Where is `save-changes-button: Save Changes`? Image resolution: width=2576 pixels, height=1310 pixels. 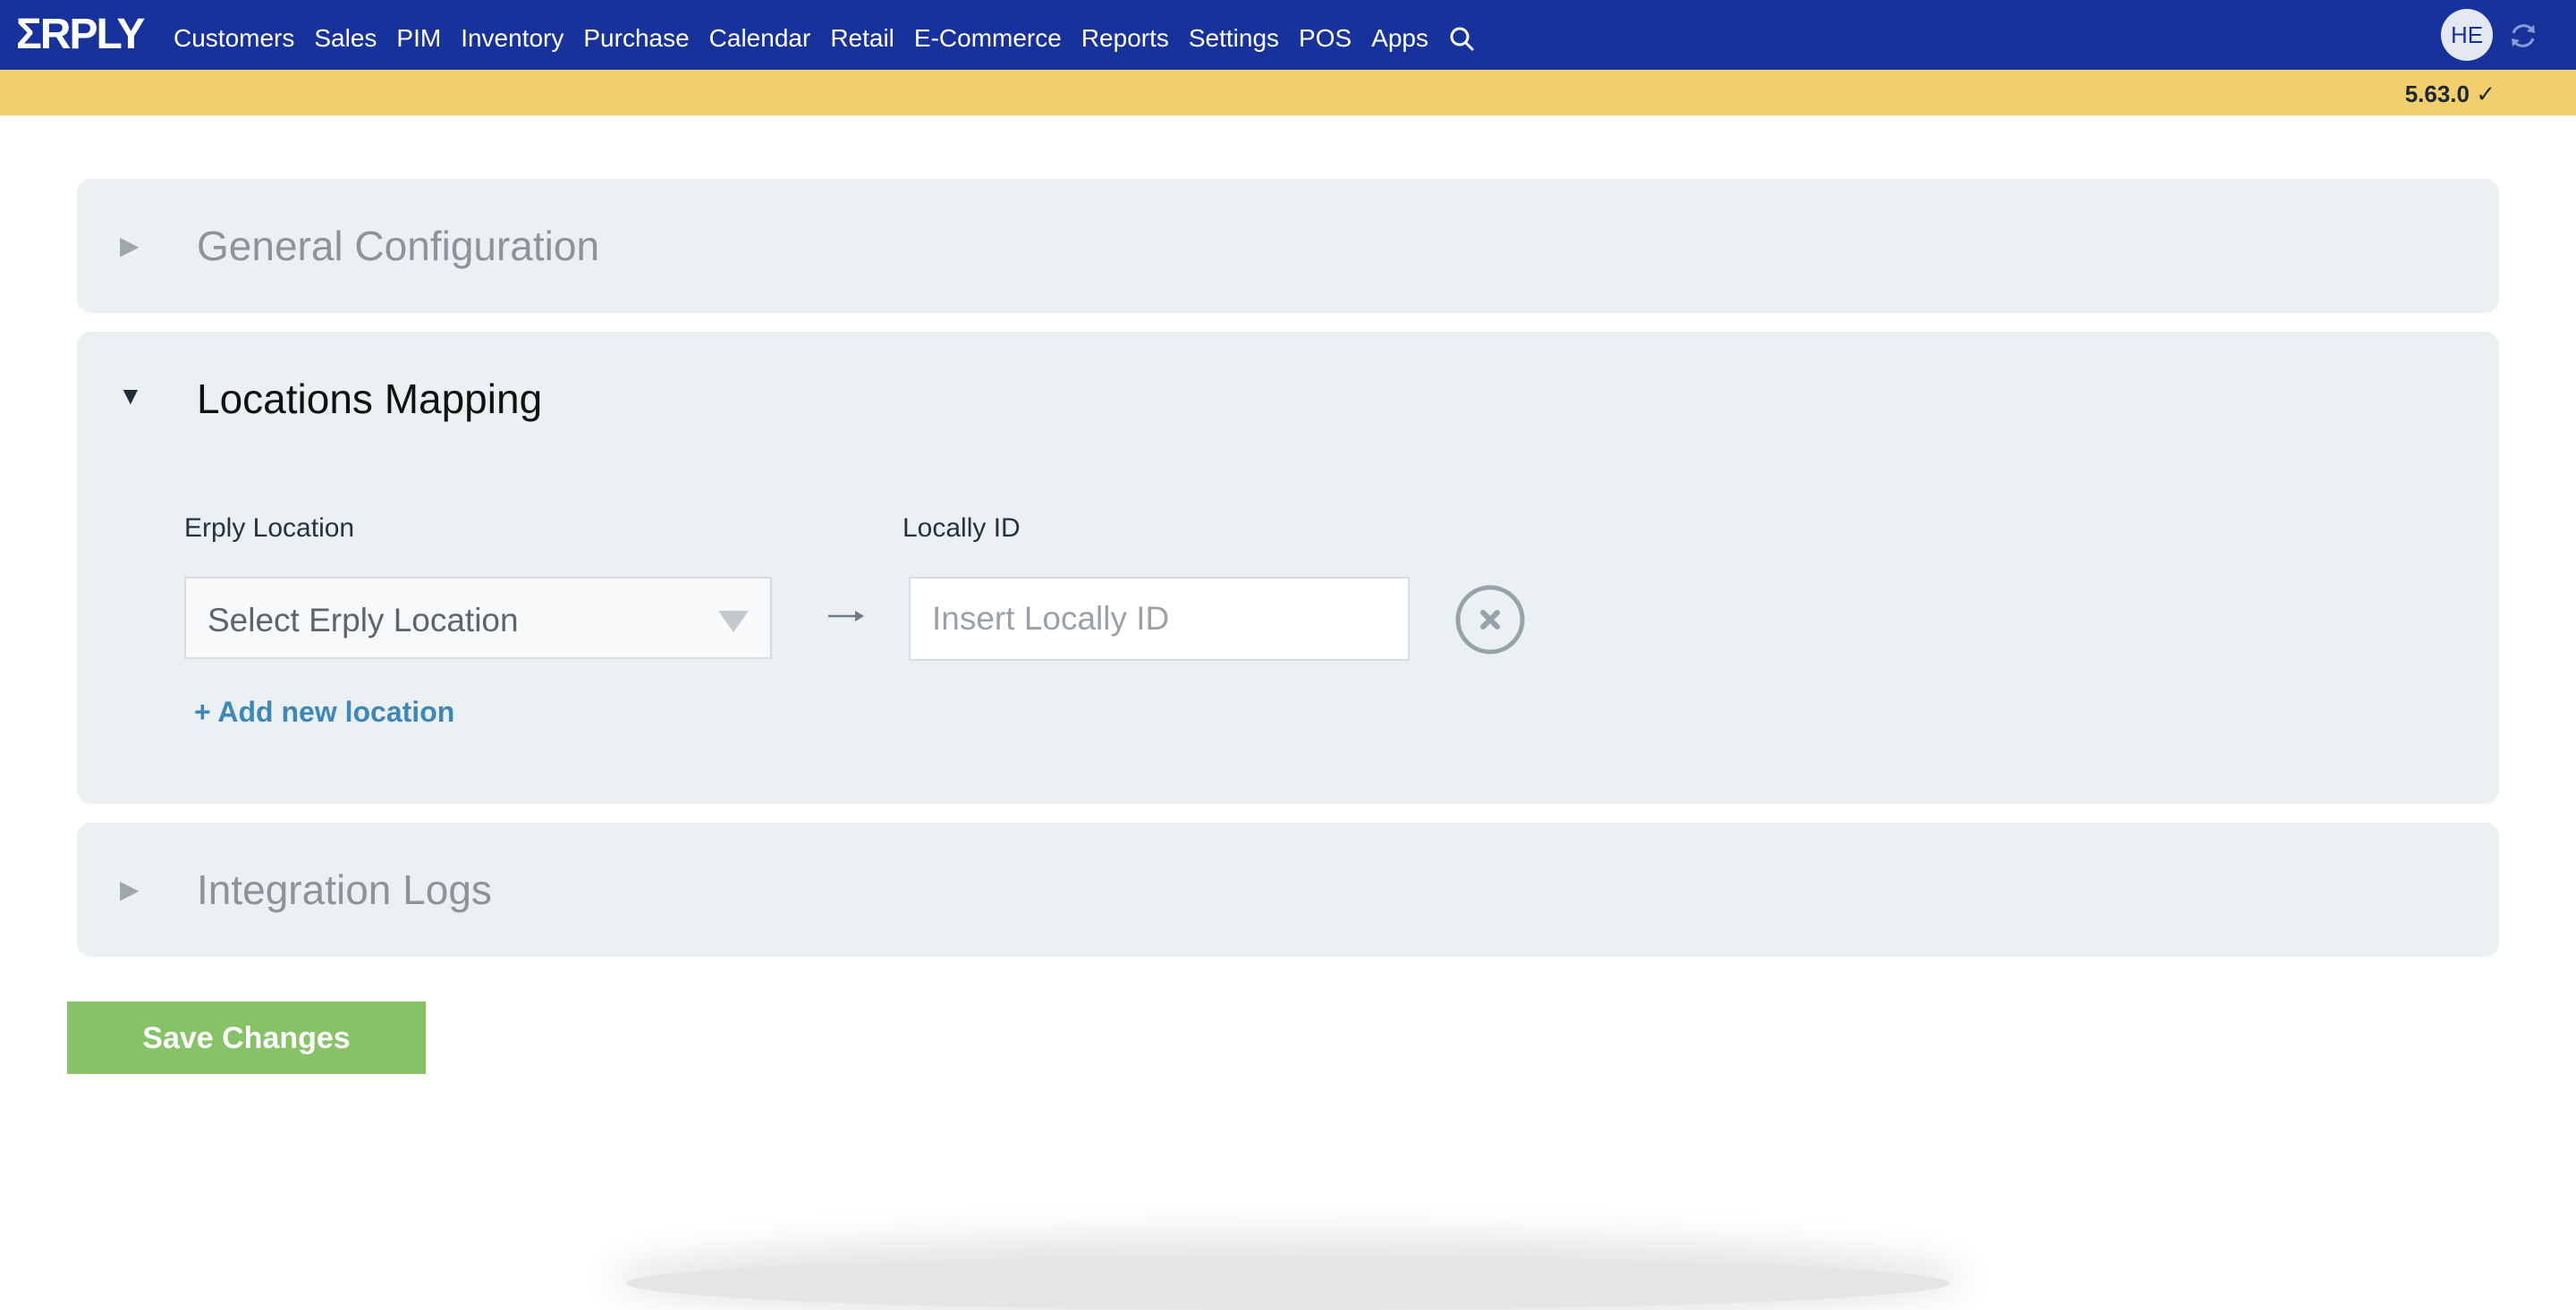
save-changes-button: Save Changes is located at coordinates (246, 1038).